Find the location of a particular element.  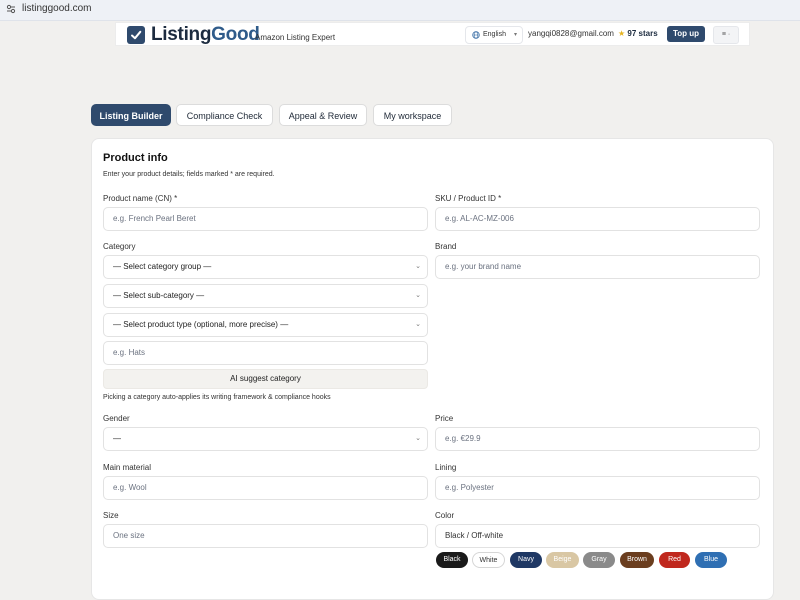

gender-label: Gender is located at coordinates (116, 418).